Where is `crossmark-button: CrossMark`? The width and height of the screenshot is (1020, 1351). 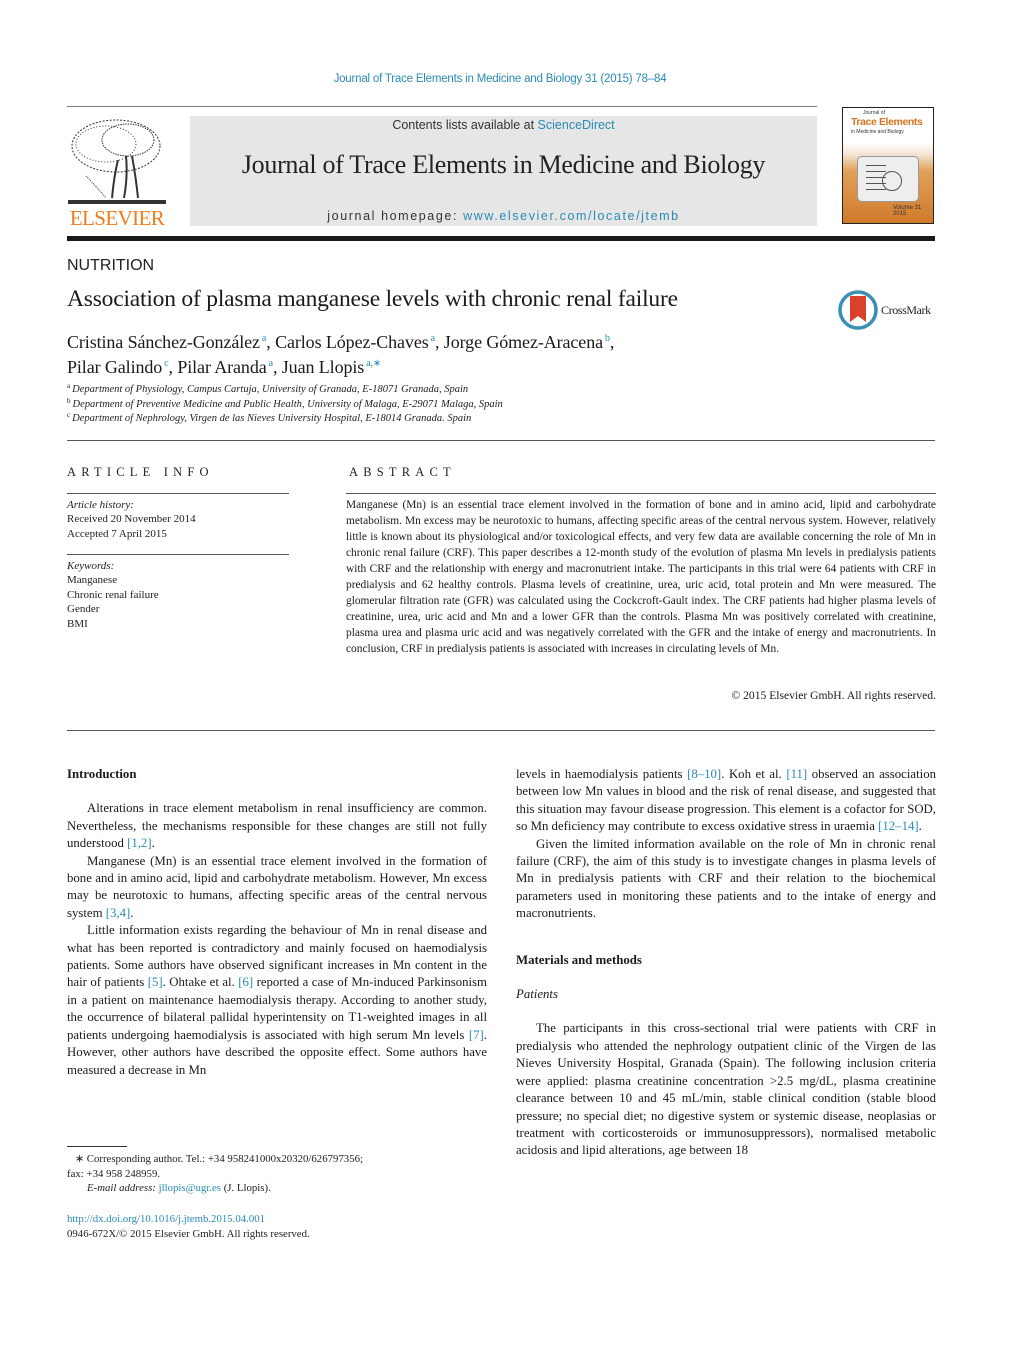
crossmark-button: CrossMark is located at coordinates (888, 310).